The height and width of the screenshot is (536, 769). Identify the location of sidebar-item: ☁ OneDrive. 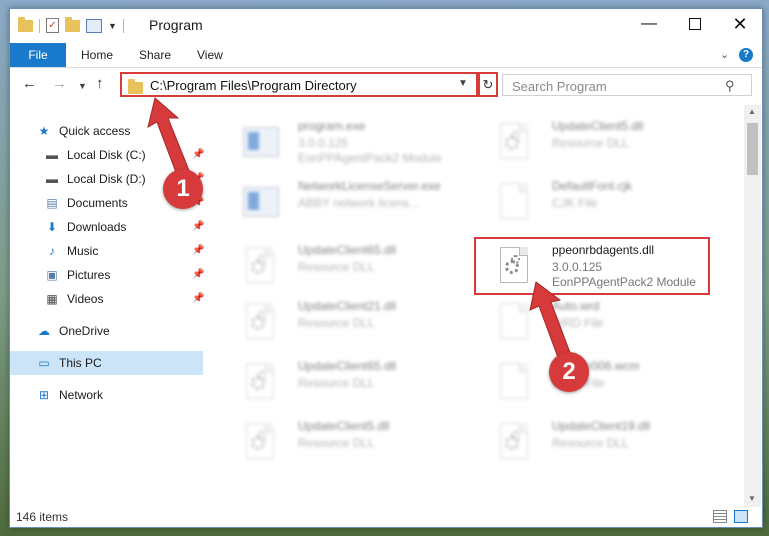
(106, 331).